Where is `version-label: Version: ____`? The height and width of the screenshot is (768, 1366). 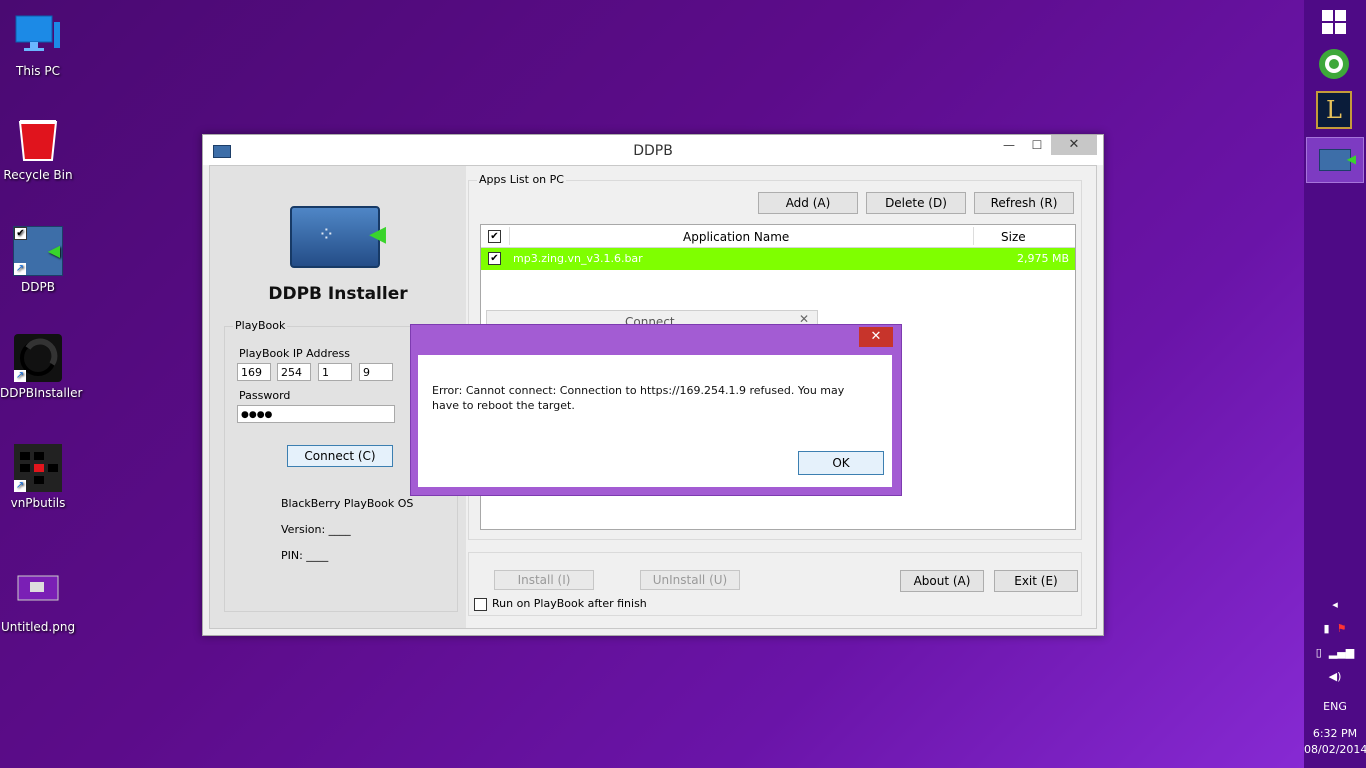 version-label: Version: ____ is located at coordinates (316, 529).